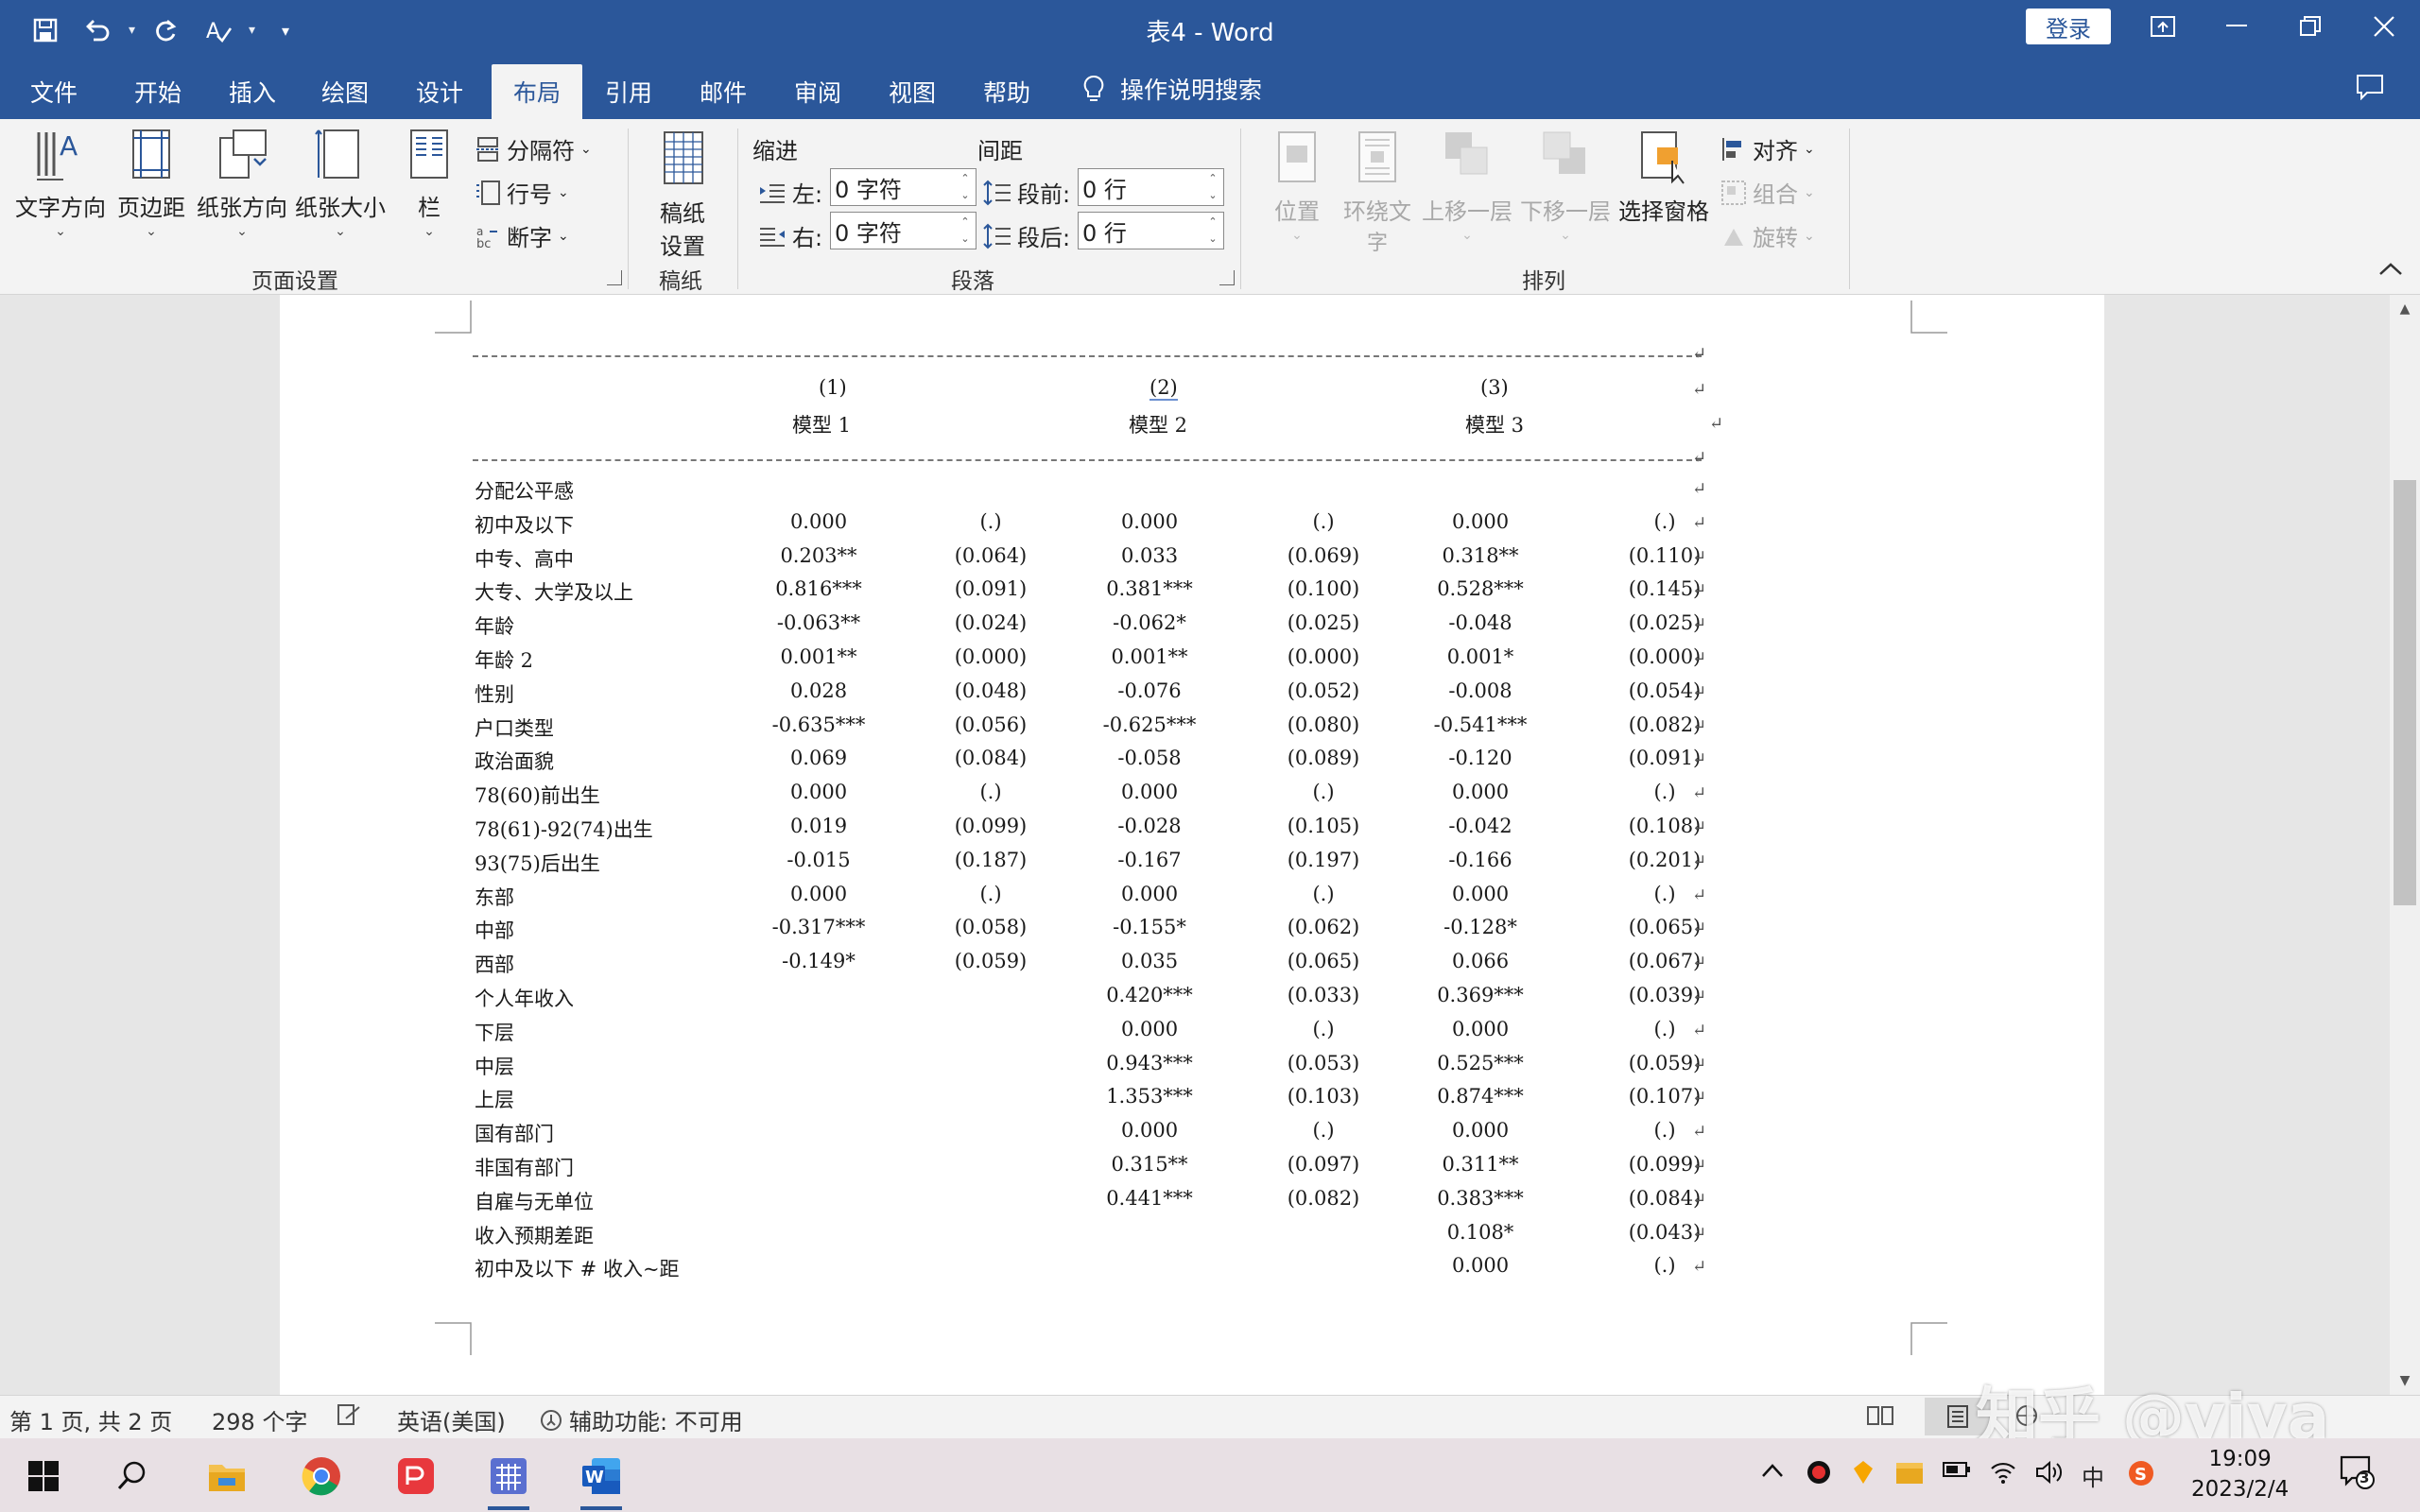  I want to click on tab-design: 设计, so click(439, 91).